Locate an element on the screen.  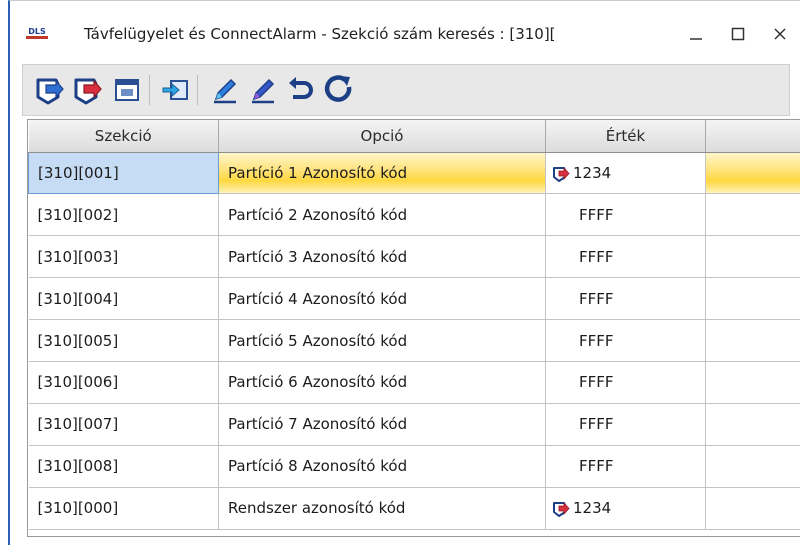
upload-button is located at coordinates (87, 90).